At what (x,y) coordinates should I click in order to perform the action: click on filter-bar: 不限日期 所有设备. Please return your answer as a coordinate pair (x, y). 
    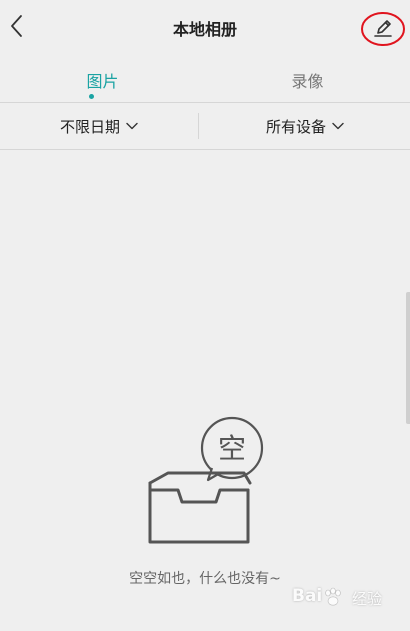
    Looking at the image, I should click on (205, 126).